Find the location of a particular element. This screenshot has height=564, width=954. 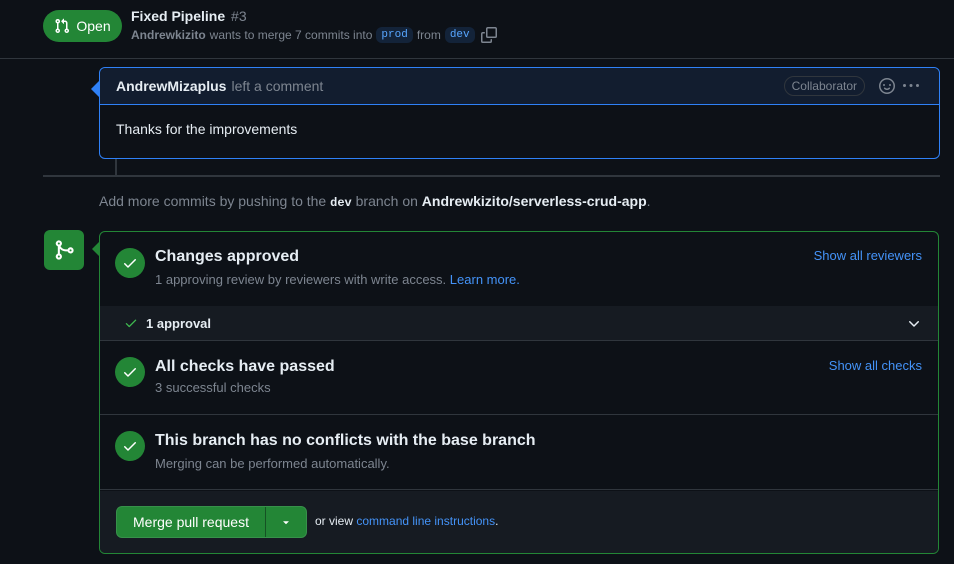

cli-suffix: . is located at coordinates (497, 521).